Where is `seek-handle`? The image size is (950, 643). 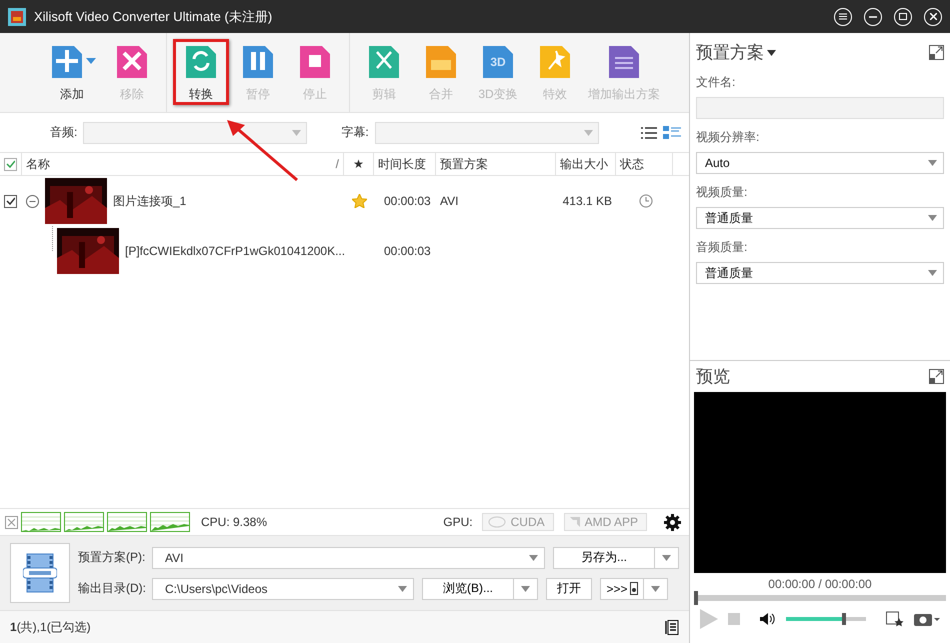
seek-handle is located at coordinates (696, 598).